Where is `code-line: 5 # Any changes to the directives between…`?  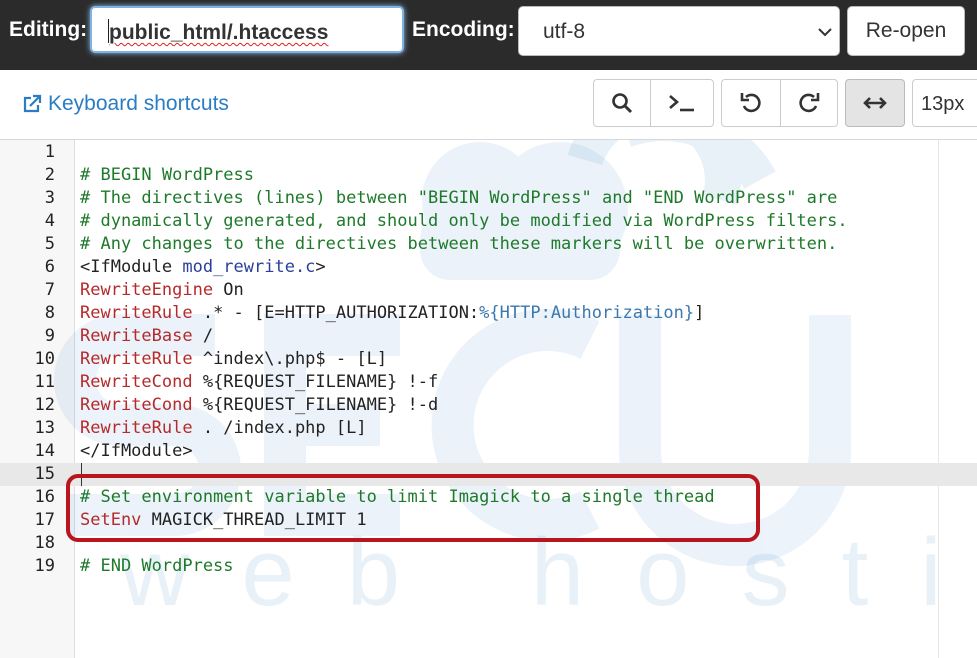 code-line: 5 # Any changes to the directives between… is located at coordinates (488, 244).